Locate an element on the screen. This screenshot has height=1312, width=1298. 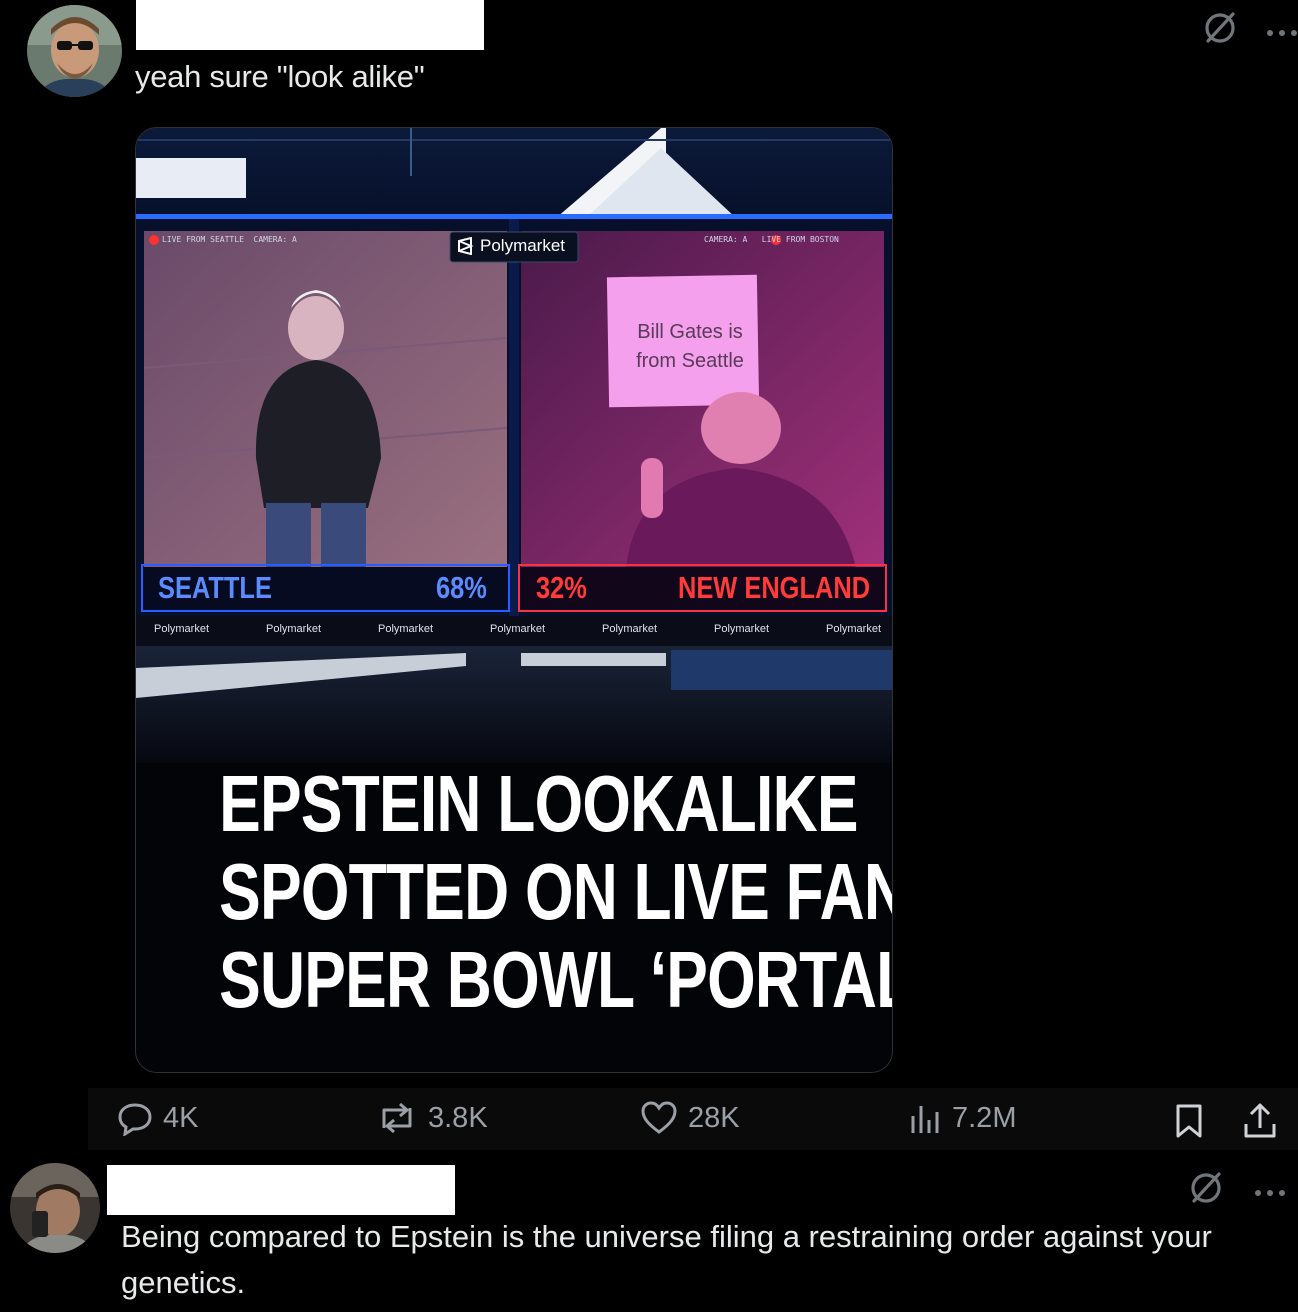
left-live-label: LIVE FROM SEATTLE CAMERA: A is located at coordinates (229, 239).